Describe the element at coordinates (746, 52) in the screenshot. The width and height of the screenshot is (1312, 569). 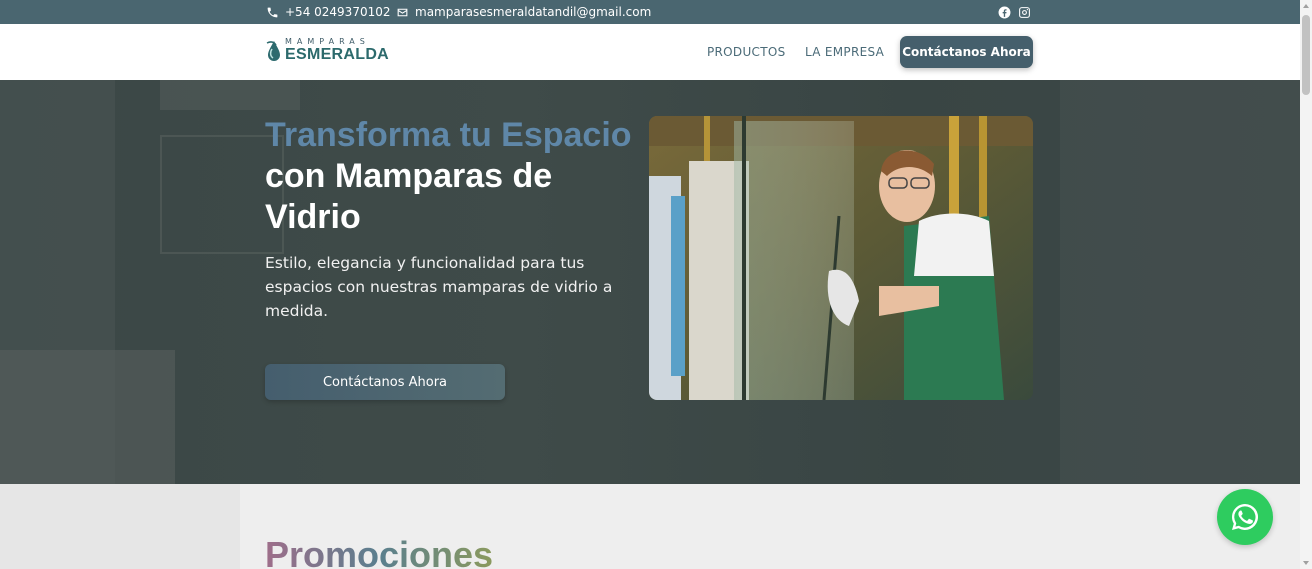
I see `nav-link-productos: PRODUCTOS` at that location.